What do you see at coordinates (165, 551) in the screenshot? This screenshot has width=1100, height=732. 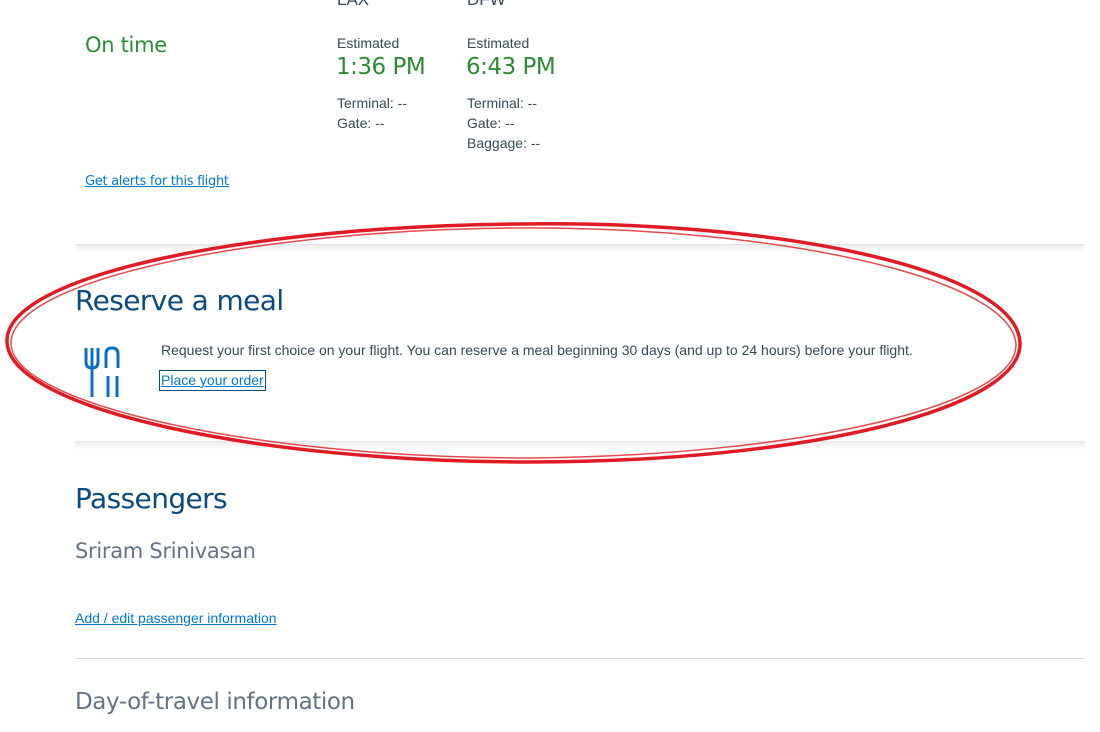 I see `passenger-name: Sriram Srinivasan` at bounding box center [165, 551].